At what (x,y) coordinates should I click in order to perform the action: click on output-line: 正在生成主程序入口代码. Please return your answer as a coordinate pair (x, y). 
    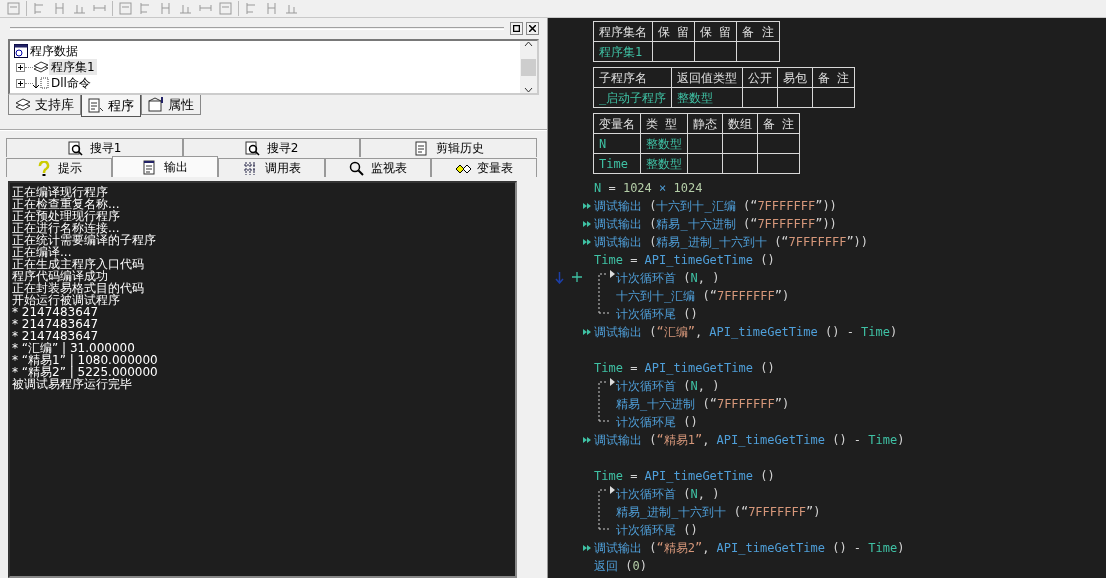
    Looking at the image, I should click on (78, 264).